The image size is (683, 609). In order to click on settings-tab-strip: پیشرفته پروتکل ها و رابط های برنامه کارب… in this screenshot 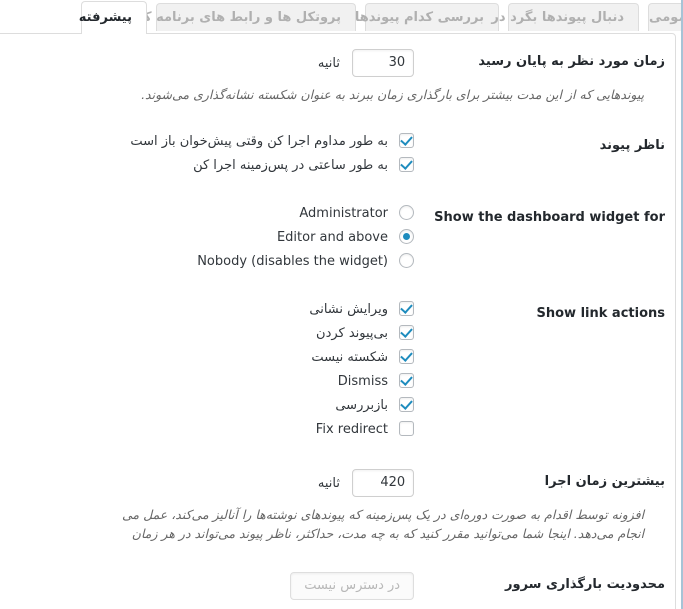, I will do `click(341, 17)`.